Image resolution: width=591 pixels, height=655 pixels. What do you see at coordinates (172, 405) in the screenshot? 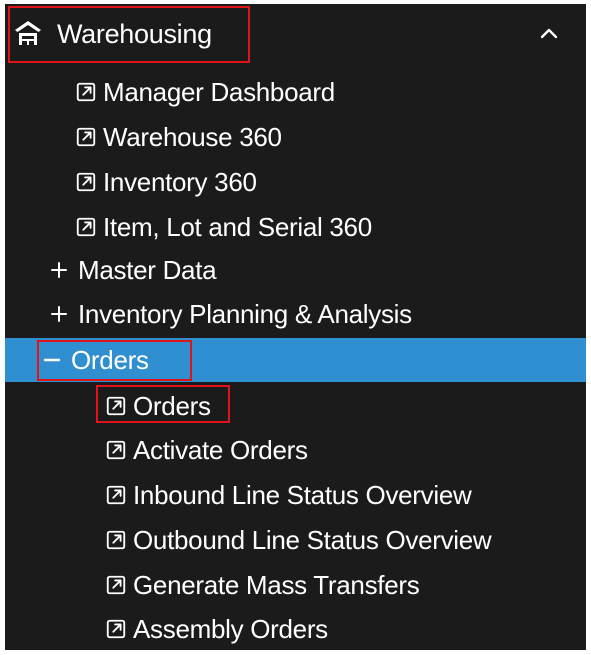
I see `menu-item-label: Orders` at bounding box center [172, 405].